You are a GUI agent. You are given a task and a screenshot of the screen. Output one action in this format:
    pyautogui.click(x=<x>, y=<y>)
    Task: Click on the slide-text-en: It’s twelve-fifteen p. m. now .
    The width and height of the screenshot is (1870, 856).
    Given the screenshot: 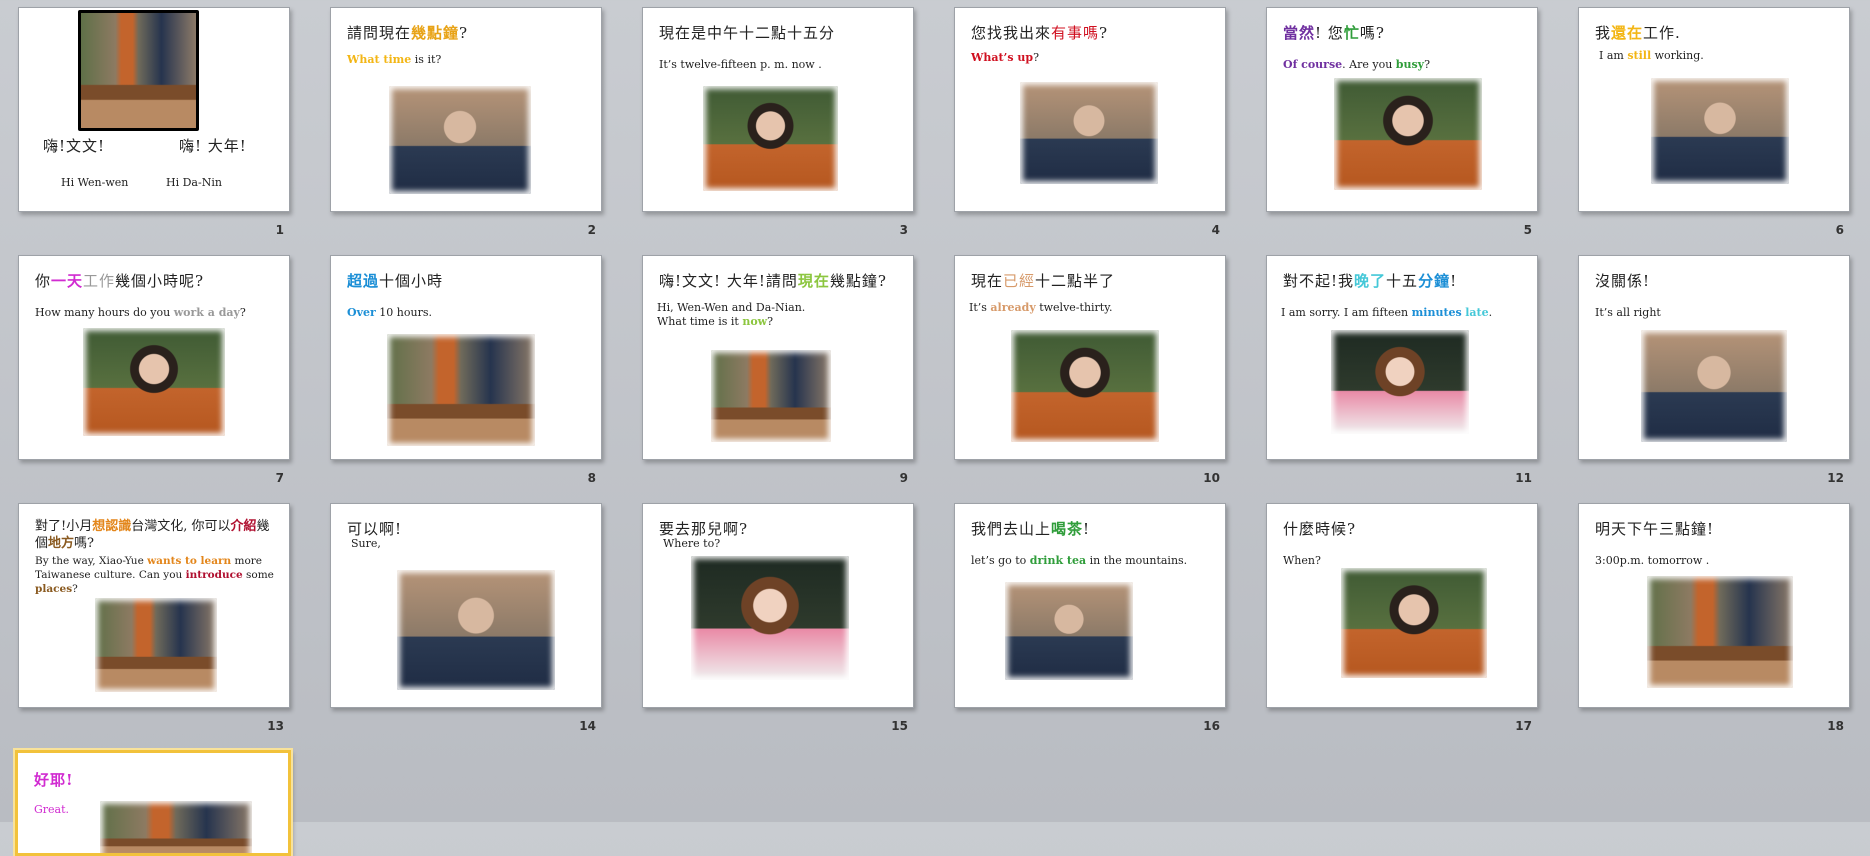 What is the action you would take?
    pyautogui.click(x=740, y=64)
    